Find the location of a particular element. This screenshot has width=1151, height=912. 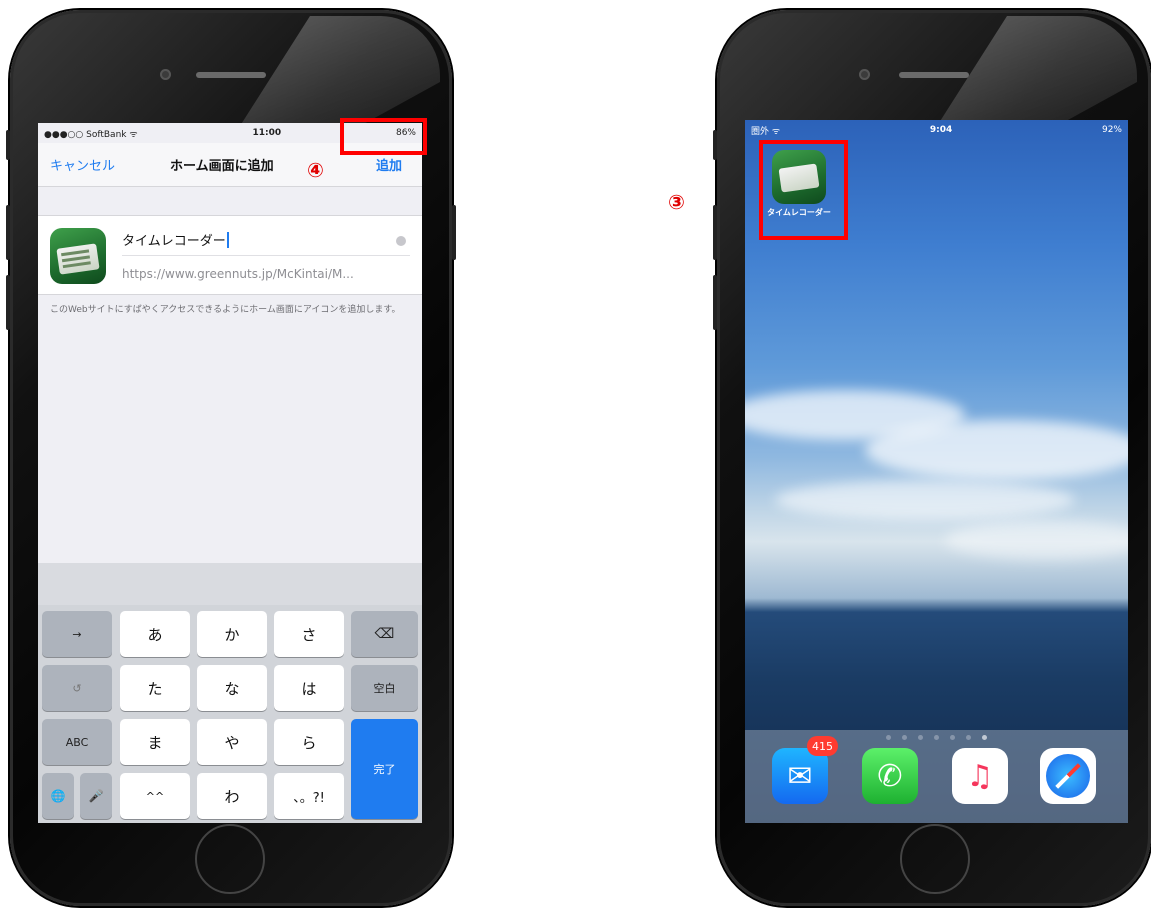

done-key: 完了 is located at coordinates (384, 769).